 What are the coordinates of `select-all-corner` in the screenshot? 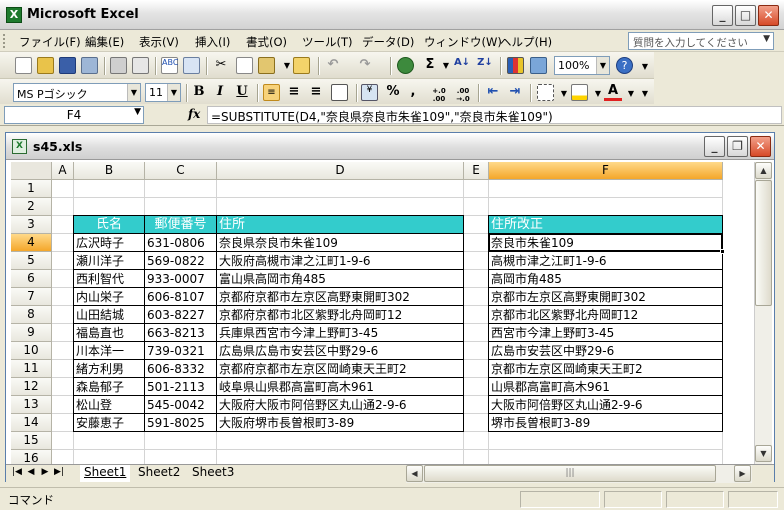 It's located at (31, 171).